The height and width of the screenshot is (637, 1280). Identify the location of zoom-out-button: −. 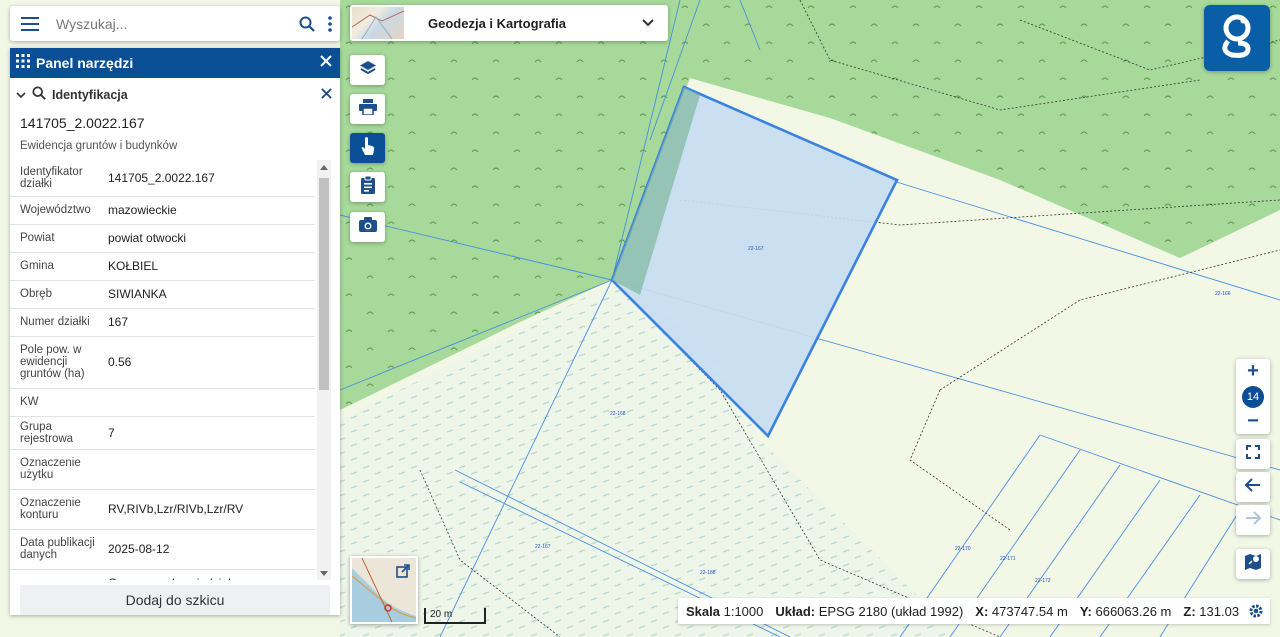
(1253, 421).